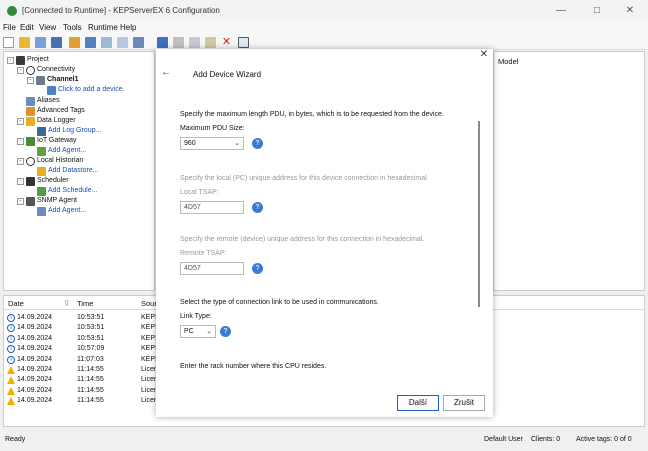 Image resolution: width=648 pixels, height=451 pixels. Describe the element at coordinates (418, 403) in the screenshot. I see `next-button: Další` at that location.